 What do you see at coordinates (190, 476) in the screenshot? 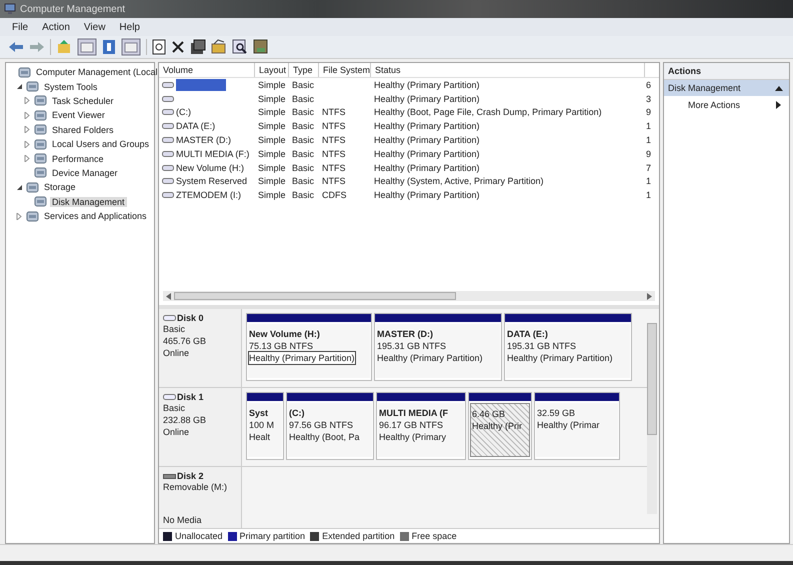
I see `disk-name: Disk 2` at bounding box center [190, 476].